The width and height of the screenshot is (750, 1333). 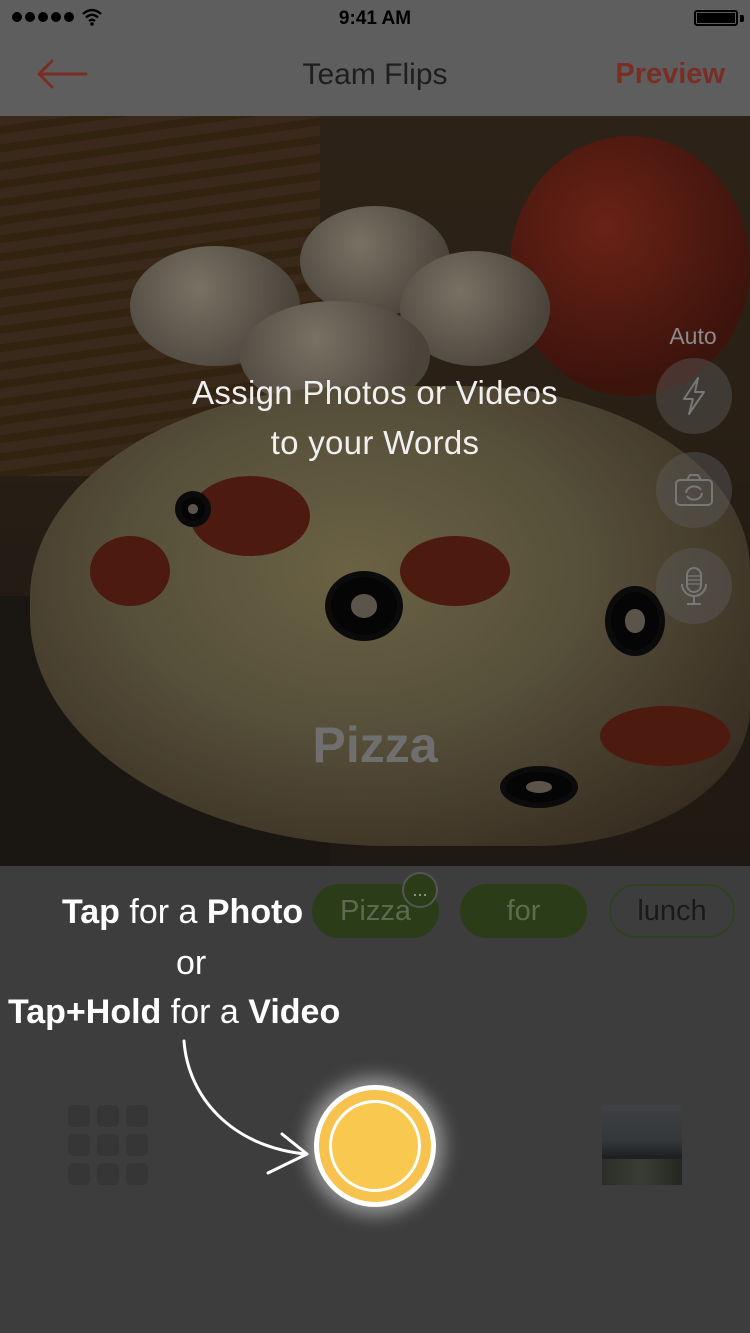 What do you see at coordinates (191, 963) in the screenshot?
I see `hint-or-line: or` at bounding box center [191, 963].